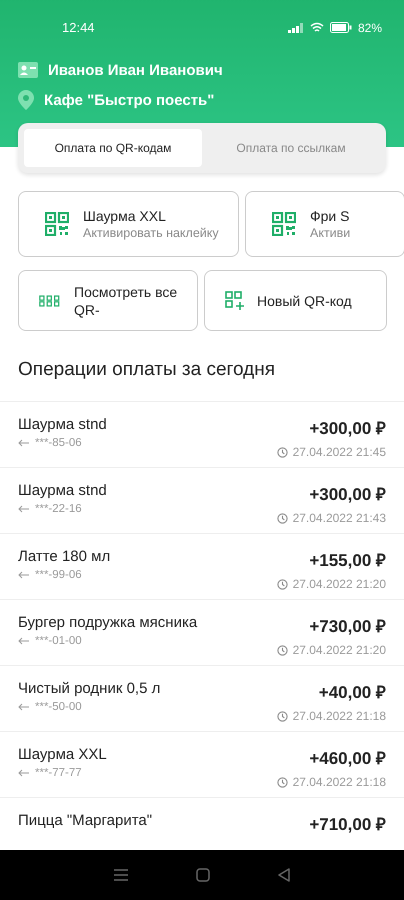 The height and width of the screenshot is (900, 404). I want to click on sticker-title: Фри S, so click(330, 216).